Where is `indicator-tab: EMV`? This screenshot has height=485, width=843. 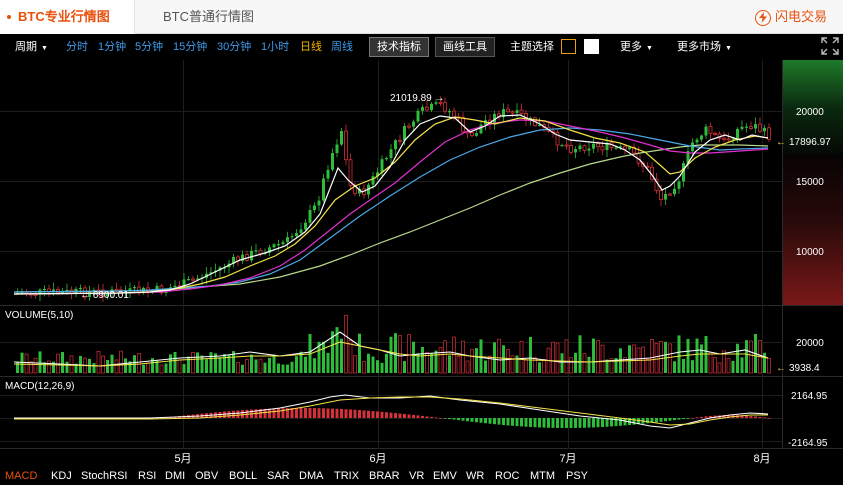
indicator-tab: EMV is located at coordinates (445, 476).